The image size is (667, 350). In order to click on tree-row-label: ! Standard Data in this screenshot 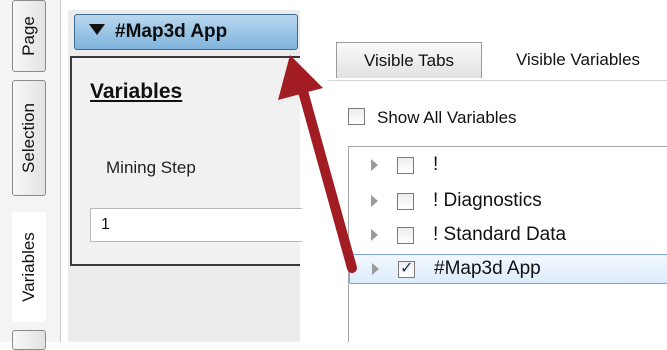, I will do `click(500, 234)`.